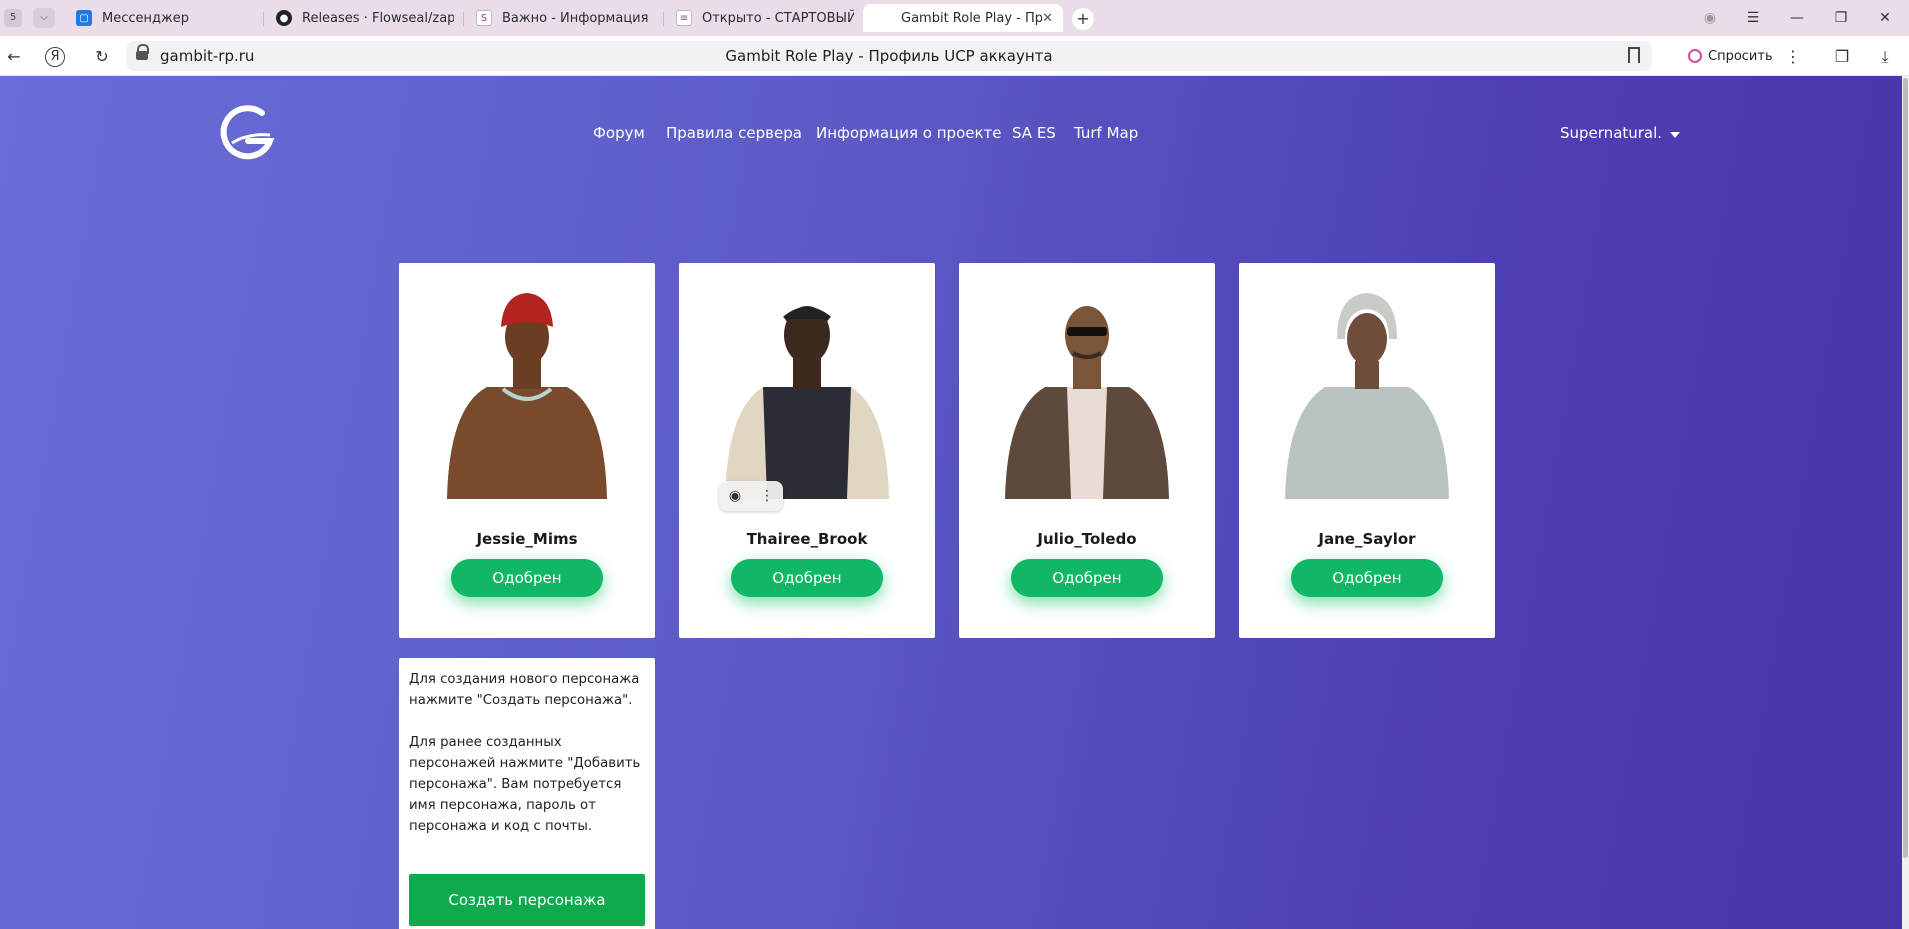 The image size is (1909, 929). I want to click on back-arrow-icon: ←, so click(14, 57).